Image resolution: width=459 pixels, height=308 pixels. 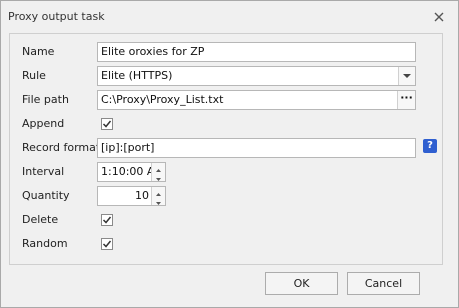 I want to click on cancel-button: Cancel, so click(x=383, y=283).